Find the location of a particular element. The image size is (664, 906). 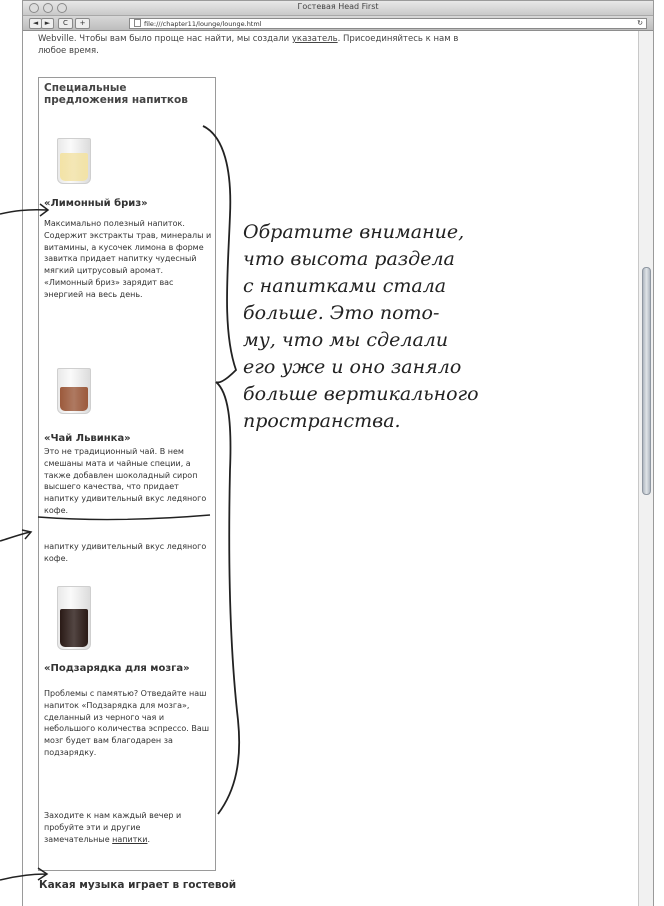

arrow-3-icon is located at coordinates (24, 874).